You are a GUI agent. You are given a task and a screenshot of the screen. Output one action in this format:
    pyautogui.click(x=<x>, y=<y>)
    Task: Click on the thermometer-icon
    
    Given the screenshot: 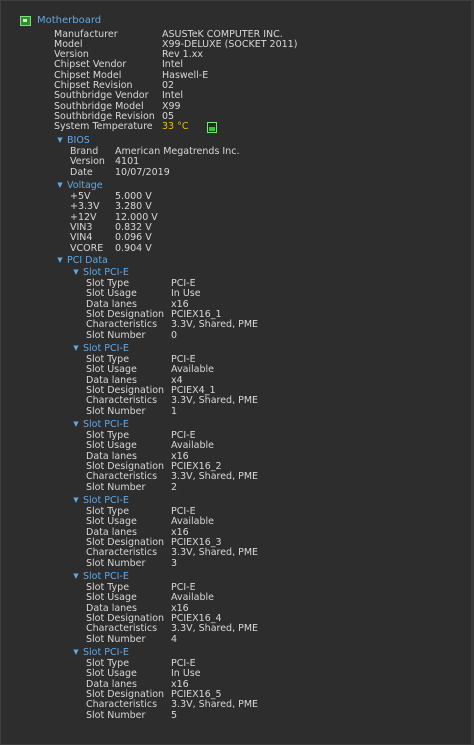 What is the action you would take?
    pyautogui.click(x=212, y=128)
    